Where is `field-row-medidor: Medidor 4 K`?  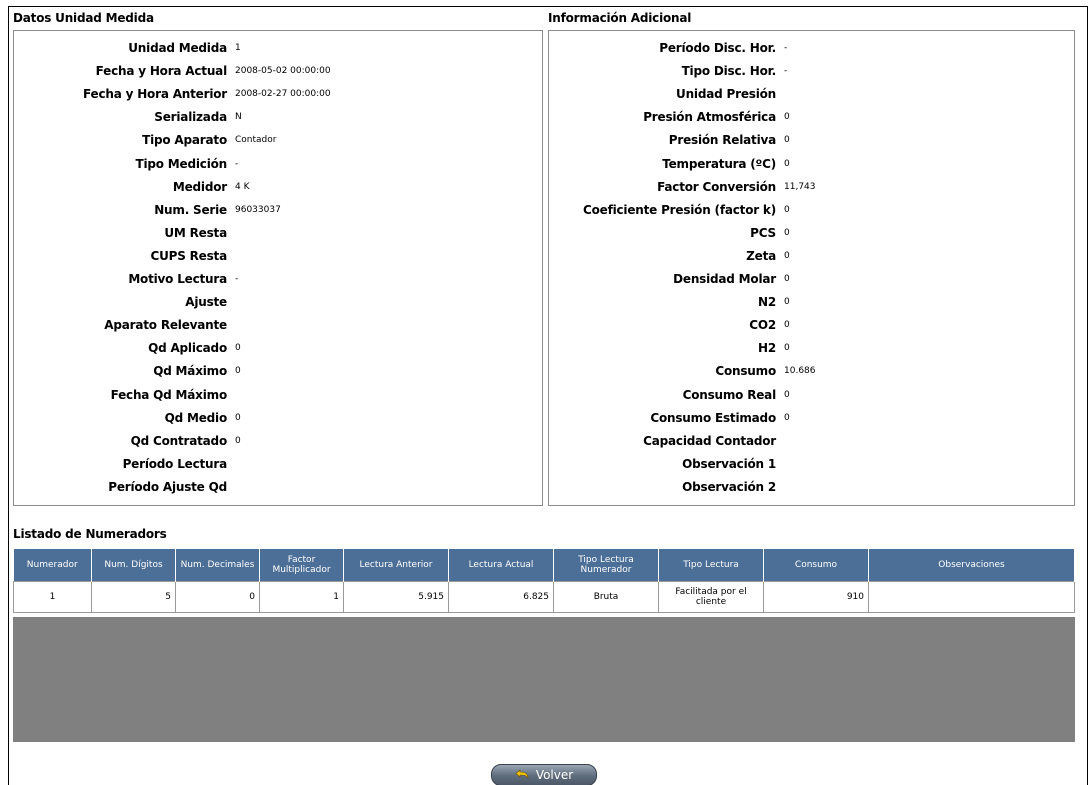
field-row-medidor: Medidor 4 K is located at coordinates (278, 187).